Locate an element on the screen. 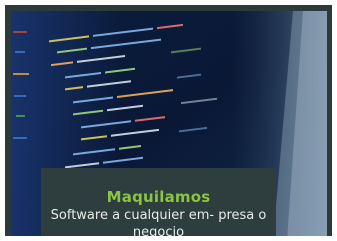  card-description: Software a cualquier em- presa o negocio is located at coordinates (158, 222).